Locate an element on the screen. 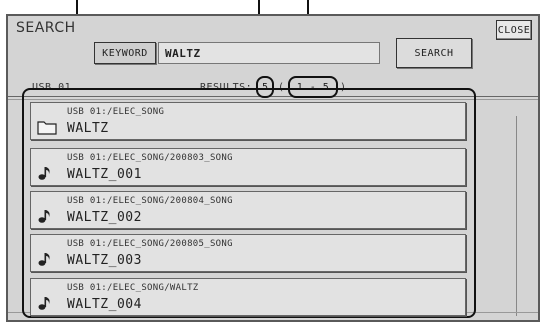 This screenshot has width=544, height=325. item-name: WALTZ is located at coordinates (88, 128).